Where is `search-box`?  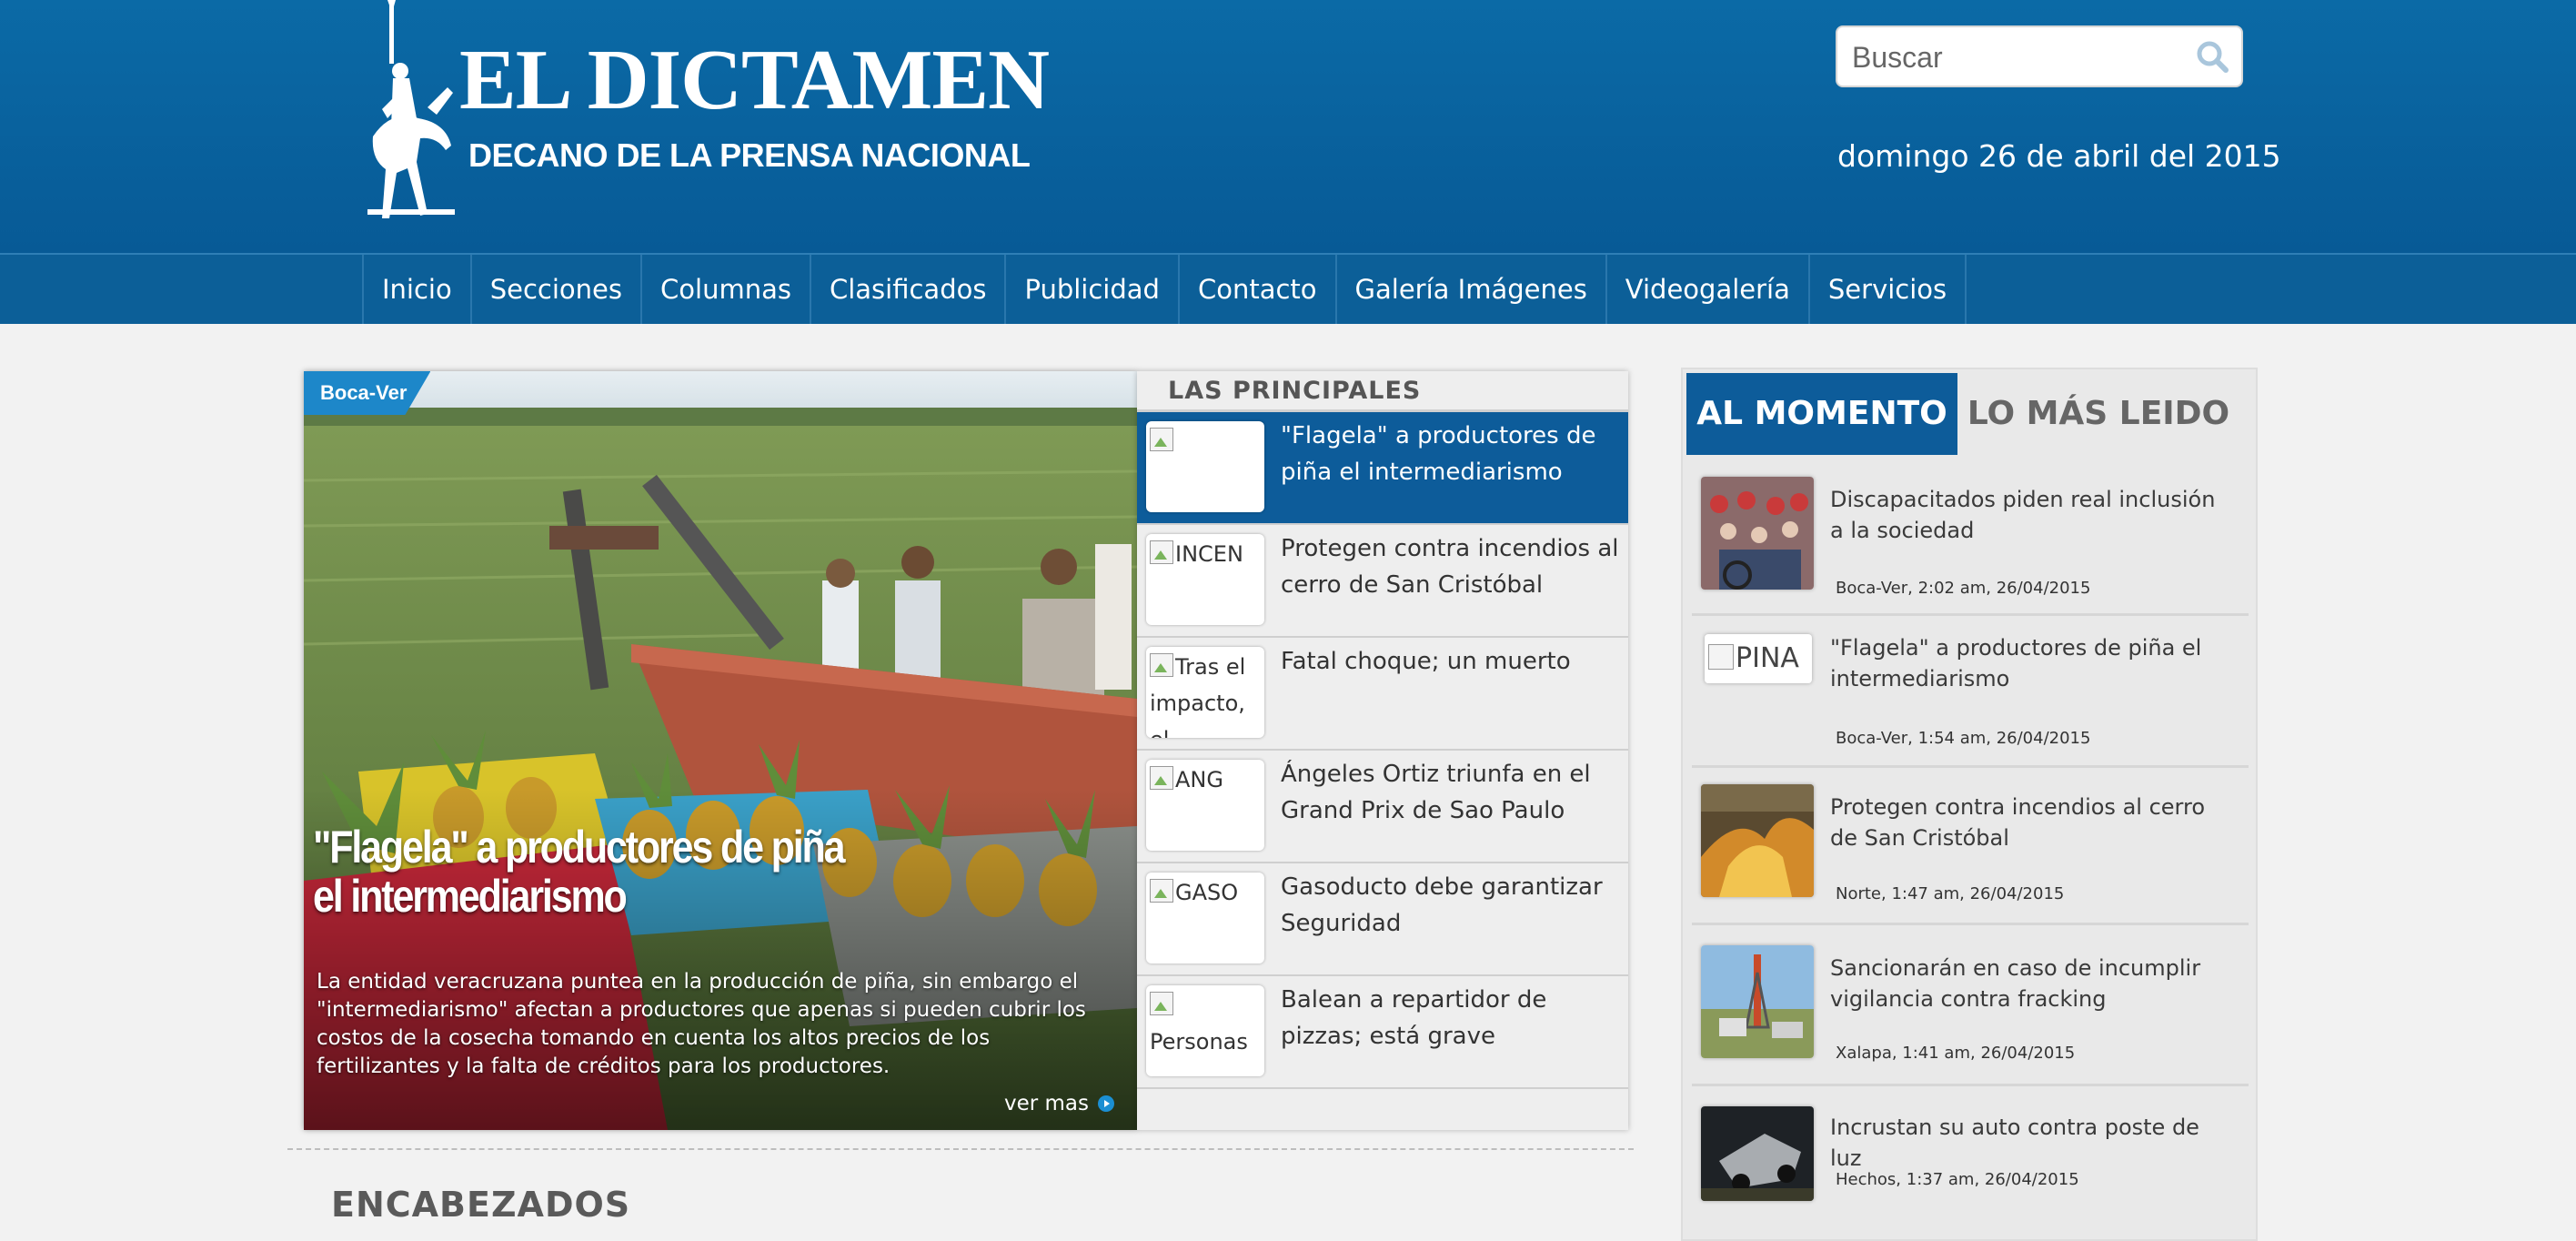 search-box is located at coordinates (2039, 56).